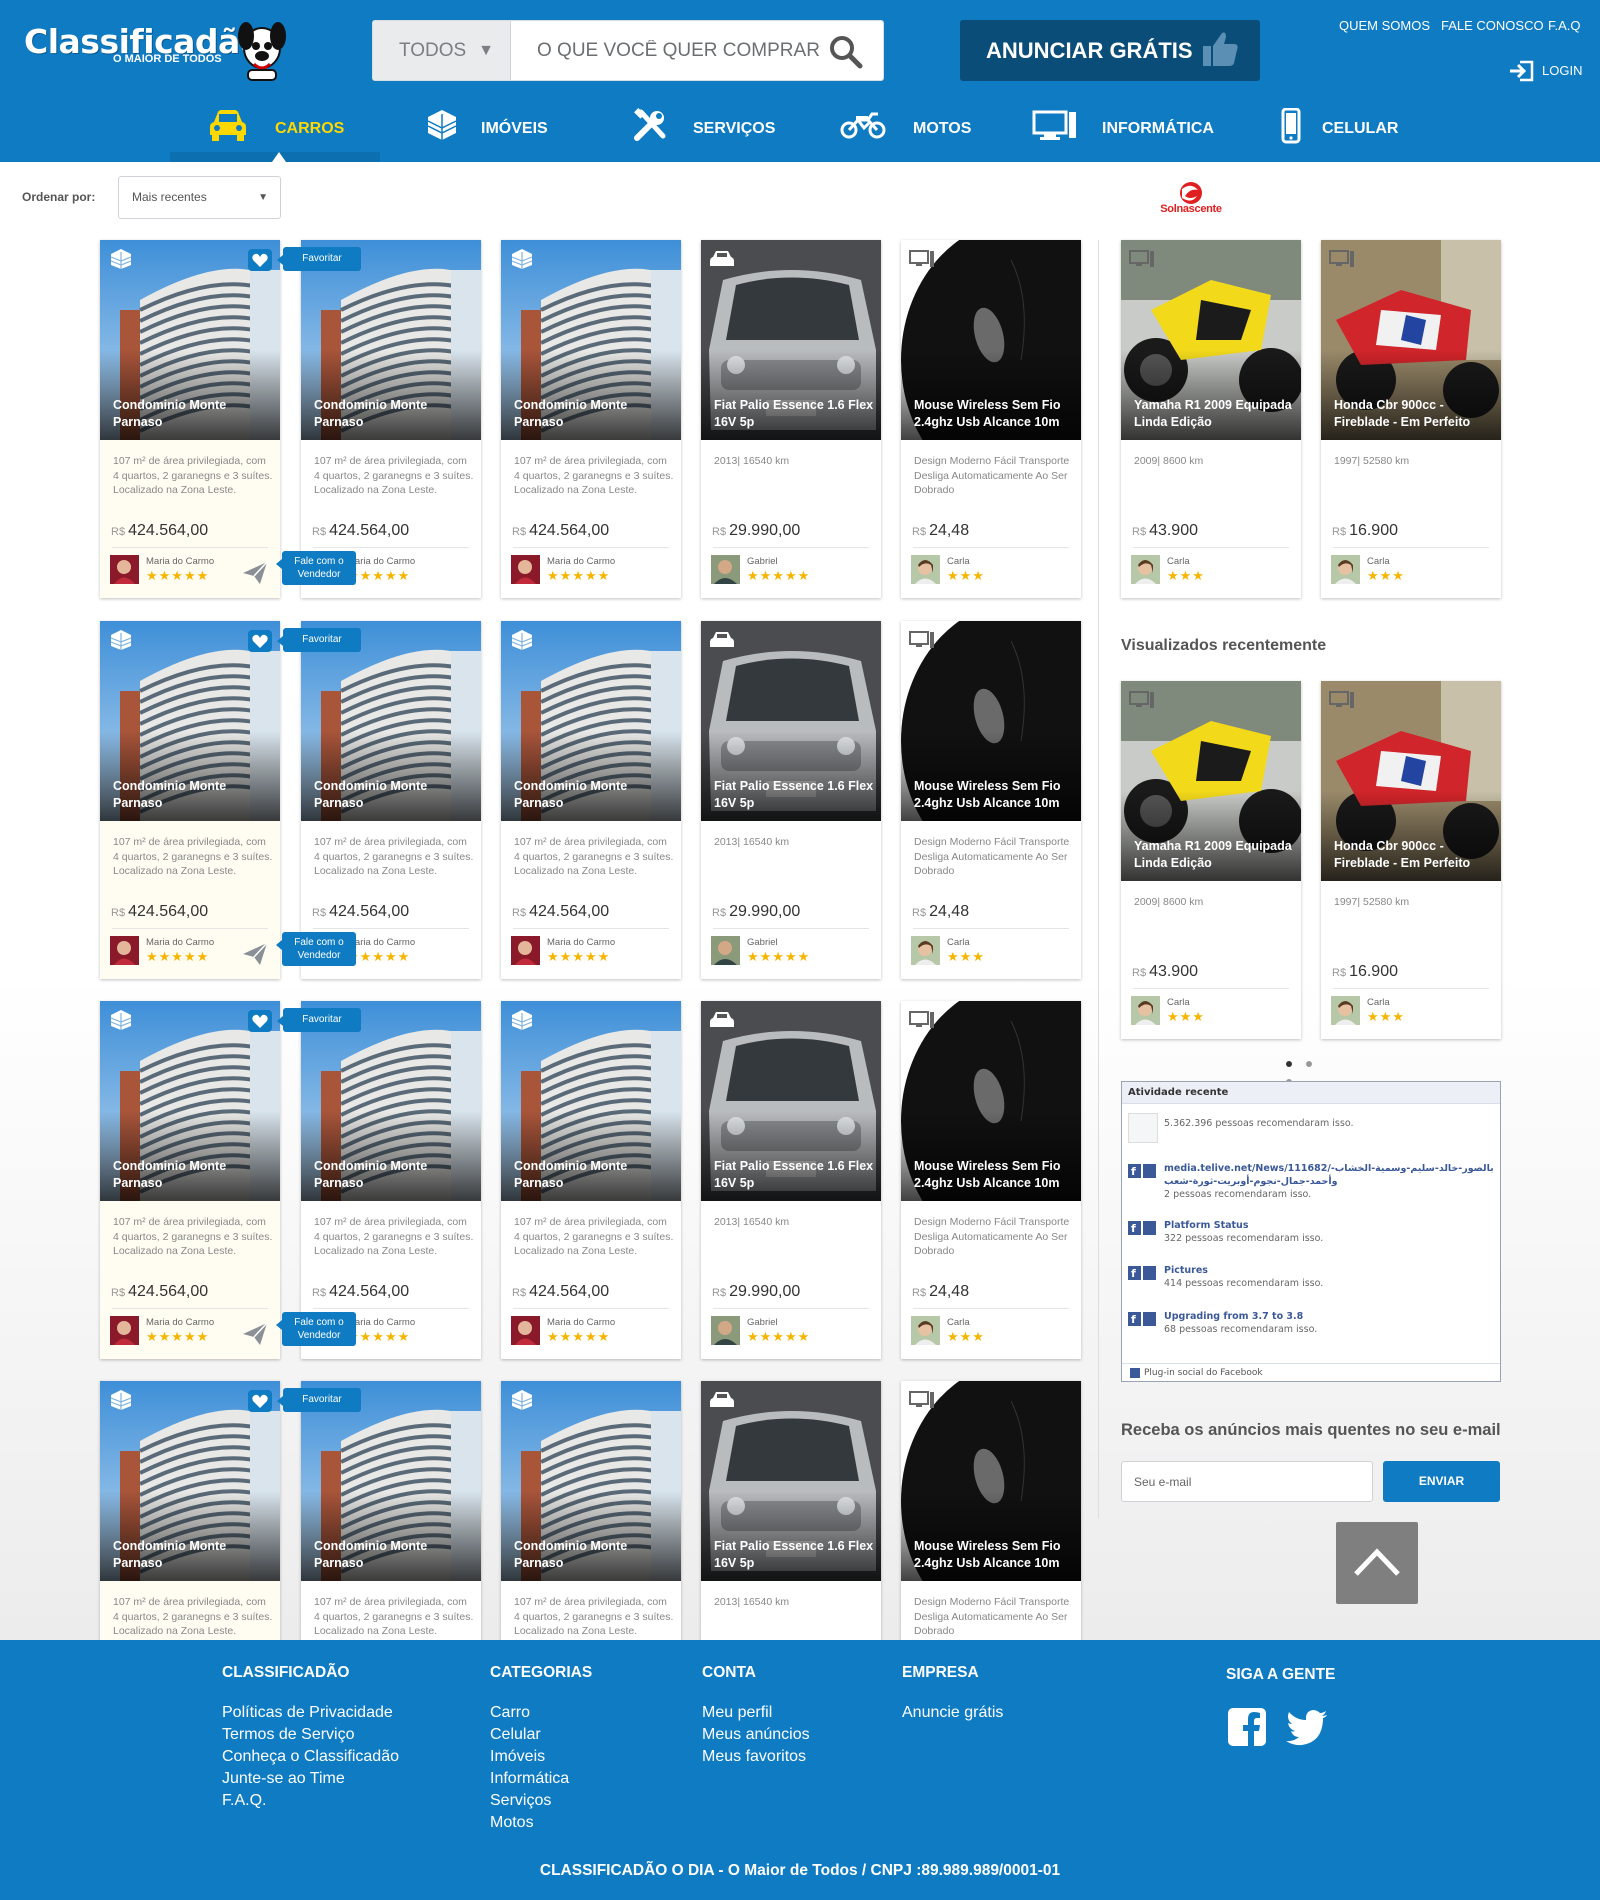 This screenshot has height=1900, width=1600. I want to click on facebook-item: f Pictures 414 pessoas recomendaram isso., so click(1310, 1278).